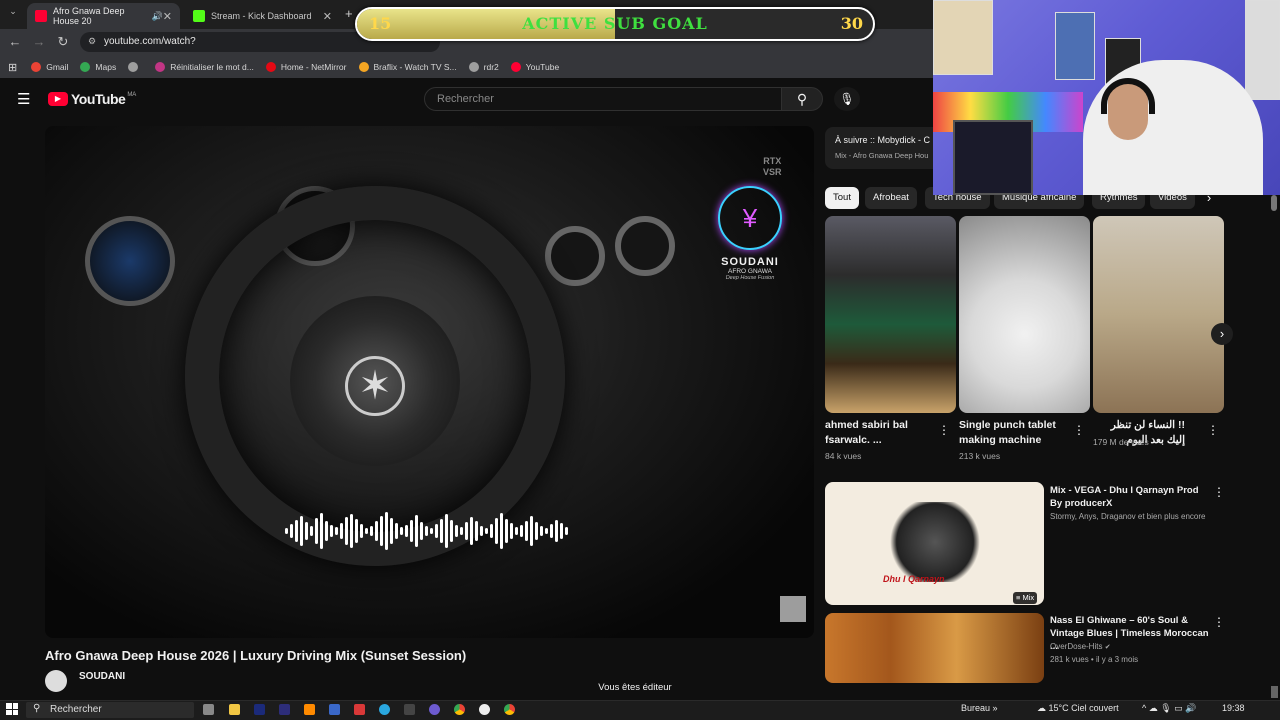 This screenshot has height=720, width=1280. What do you see at coordinates (56, 681) in the screenshot?
I see `channel-avatar` at bounding box center [56, 681].